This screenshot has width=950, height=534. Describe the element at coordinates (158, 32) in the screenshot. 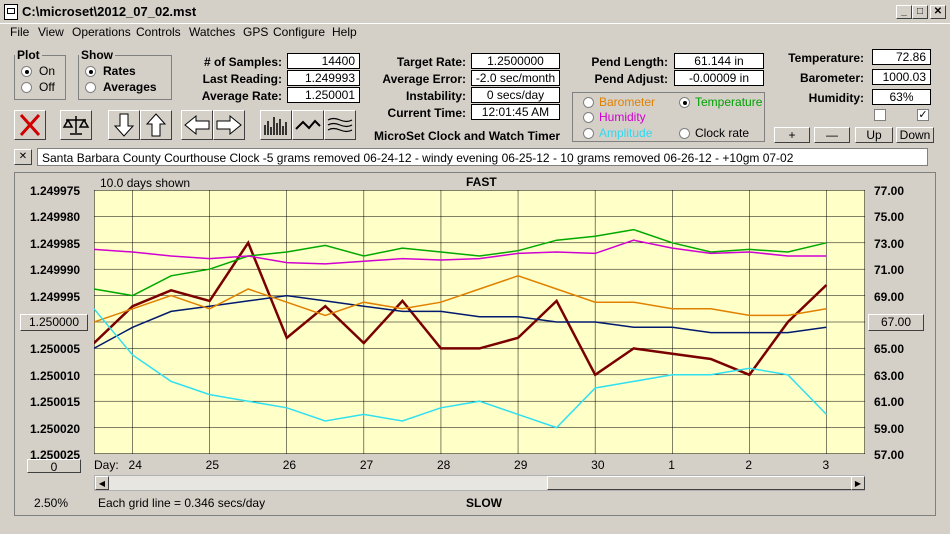

I see `menu-controls: Controls` at that location.